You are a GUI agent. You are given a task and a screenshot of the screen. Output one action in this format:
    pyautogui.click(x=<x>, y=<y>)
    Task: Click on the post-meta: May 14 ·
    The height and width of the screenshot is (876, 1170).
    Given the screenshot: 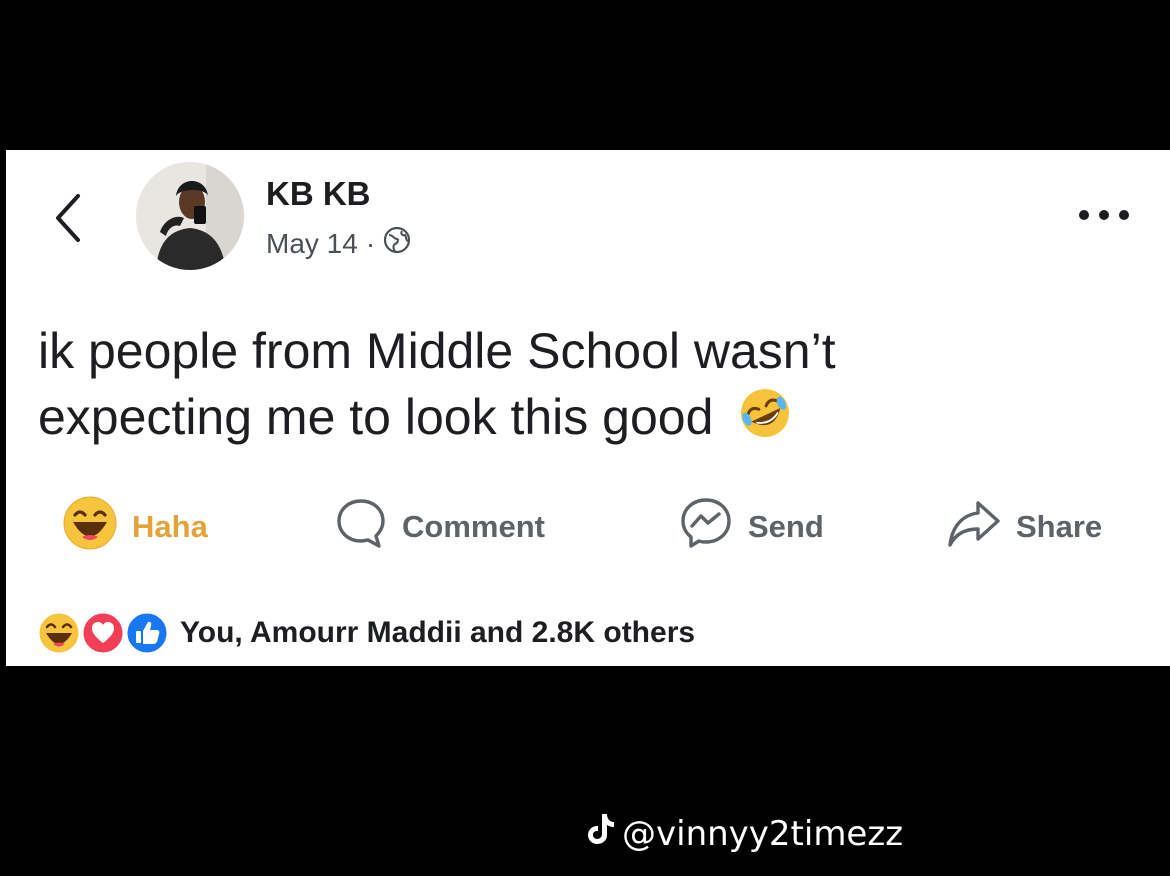 What is the action you would take?
    pyautogui.click(x=338, y=243)
    